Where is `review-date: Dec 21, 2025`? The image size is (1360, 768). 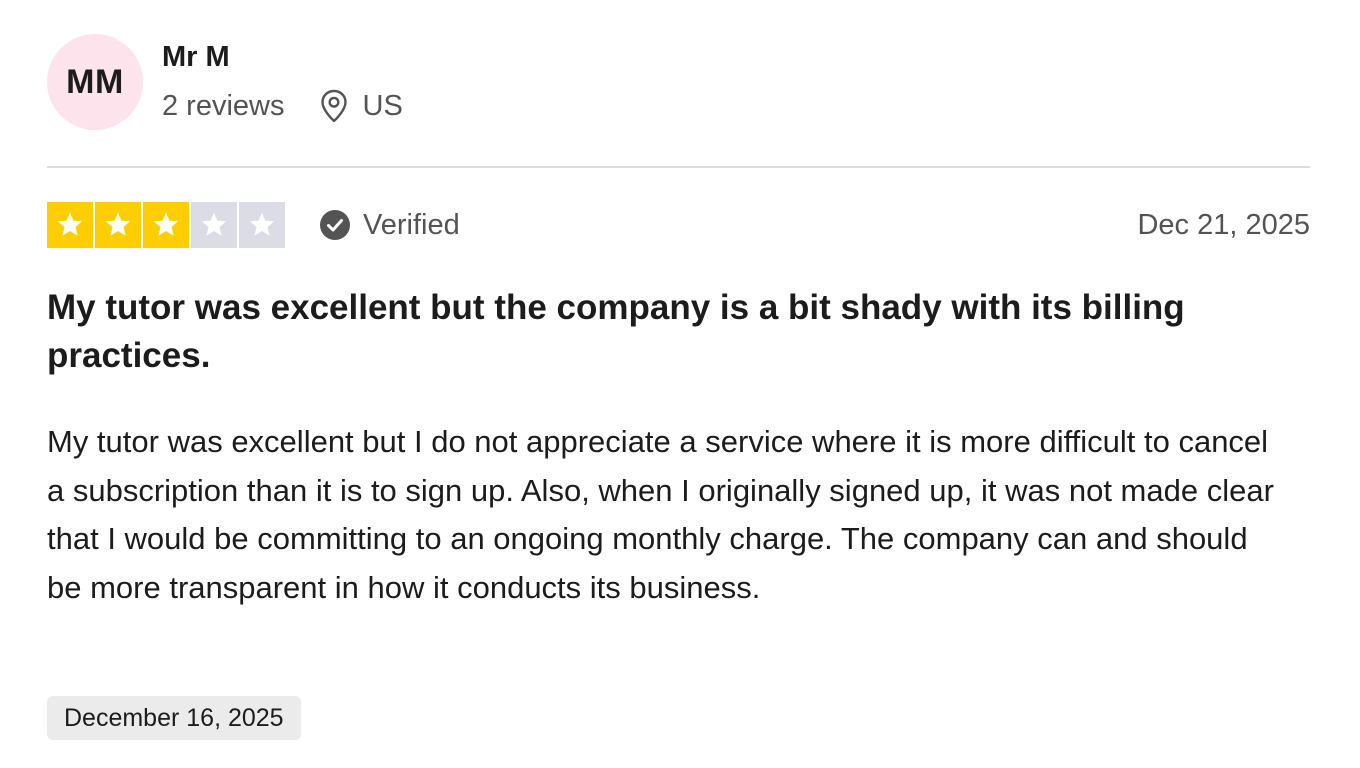 review-date: Dec 21, 2025 is located at coordinates (1223, 225).